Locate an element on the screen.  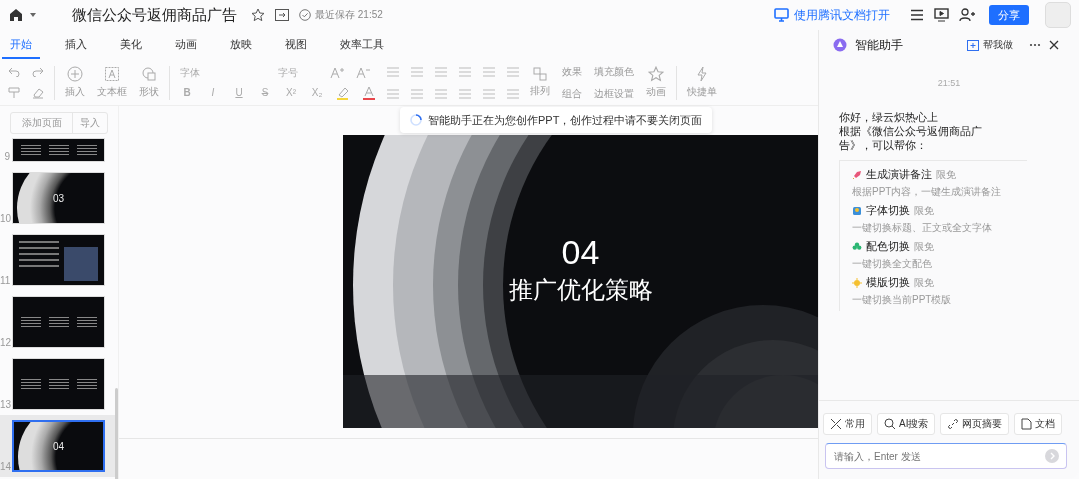
toolbar-button: 填充颜色 is located at coordinates (614, 71).